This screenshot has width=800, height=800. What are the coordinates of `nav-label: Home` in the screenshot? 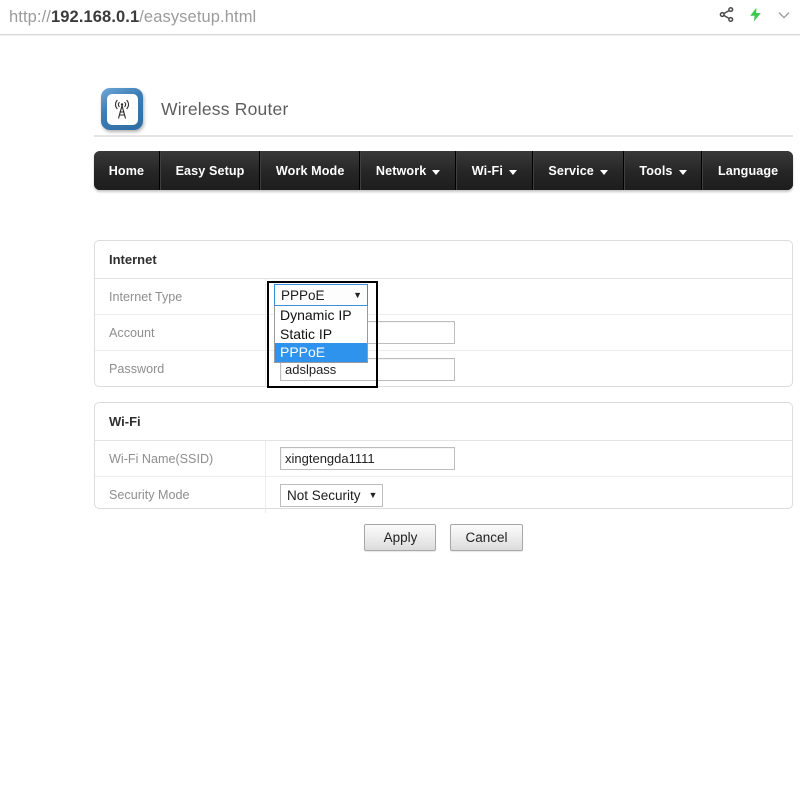 It's located at (126, 170).